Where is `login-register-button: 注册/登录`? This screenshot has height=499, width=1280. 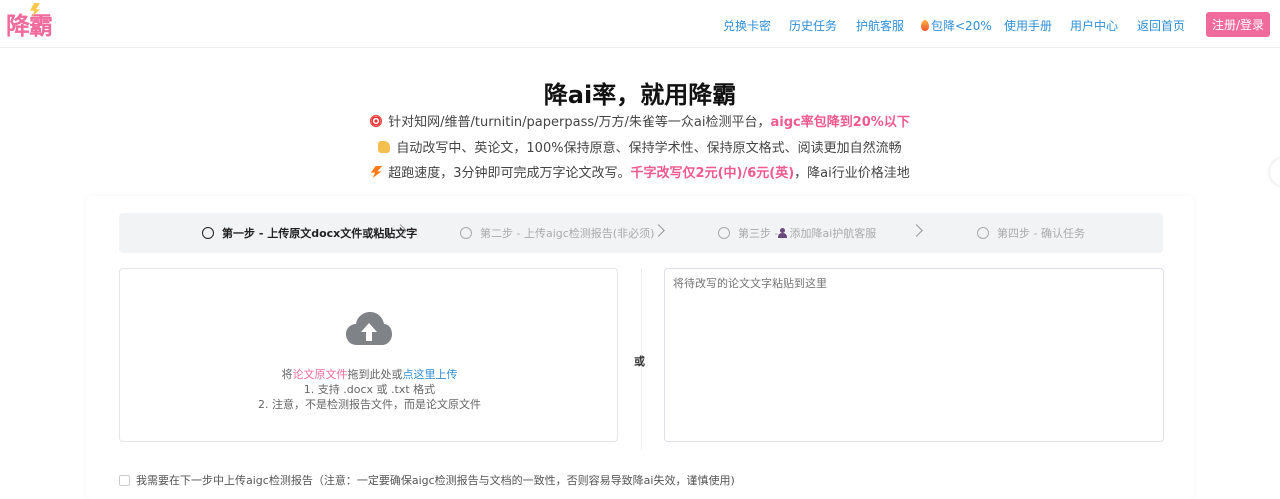 login-register-button: 注册/登录 is located at coordinates (1238, 24).